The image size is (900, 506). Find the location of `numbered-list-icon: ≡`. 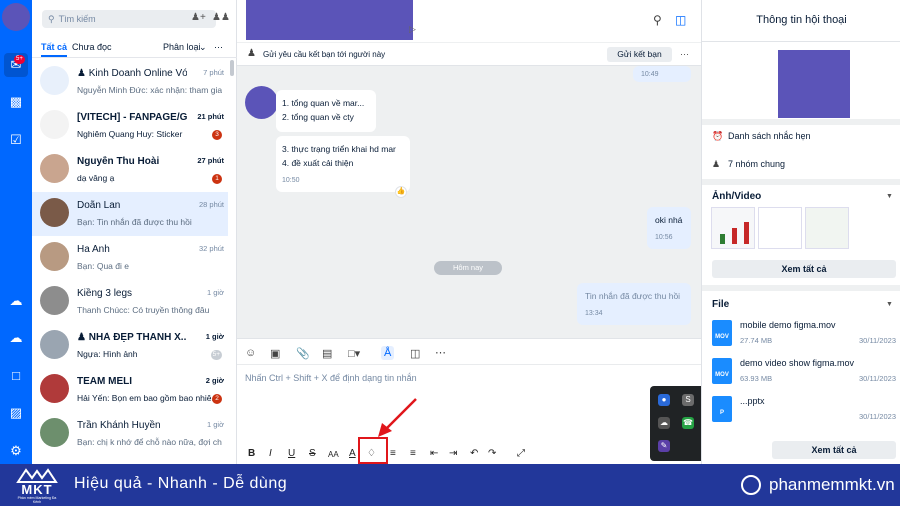

numbered-list-icon: ≡ is located at coordinates (413, 453).